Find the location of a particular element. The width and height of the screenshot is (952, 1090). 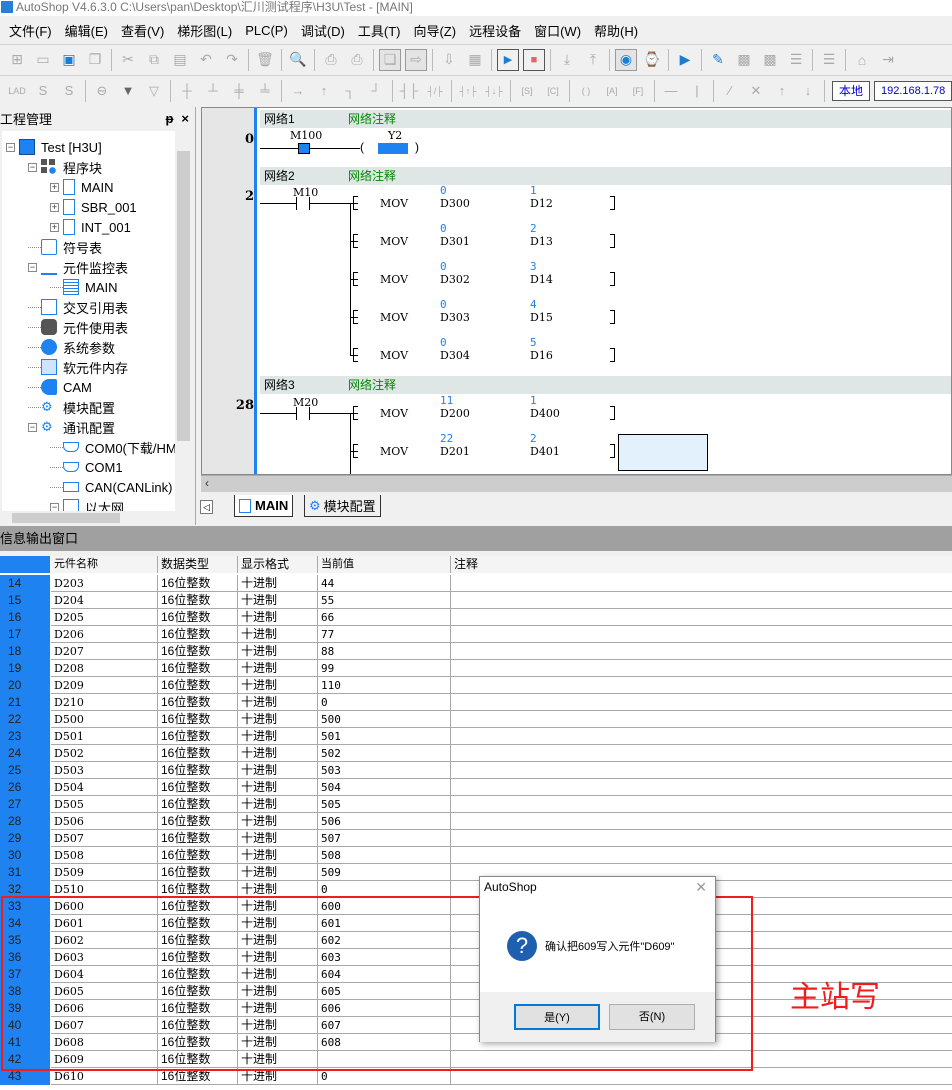

pin-icon: ᵽ is located at coordinates (169, 118).